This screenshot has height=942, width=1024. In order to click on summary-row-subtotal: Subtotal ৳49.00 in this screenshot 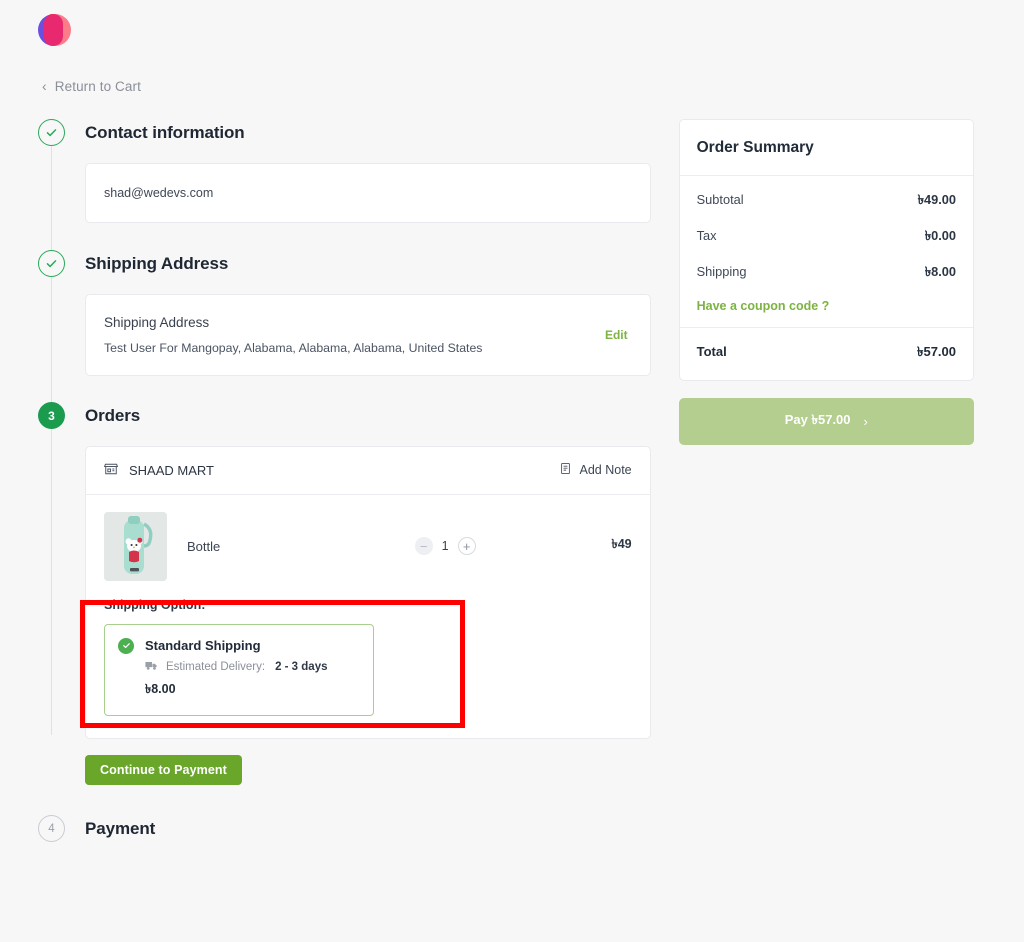, I will do `click(826, 201)`.